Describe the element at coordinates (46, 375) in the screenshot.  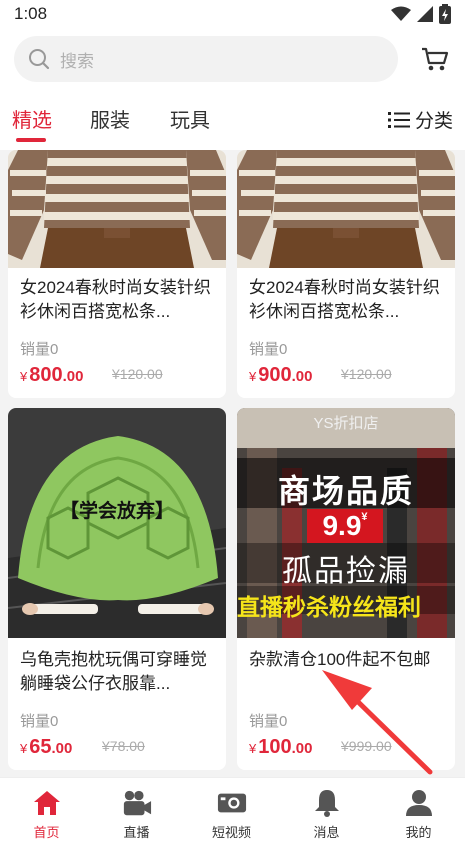
I see `price-integer: 800` at that location.